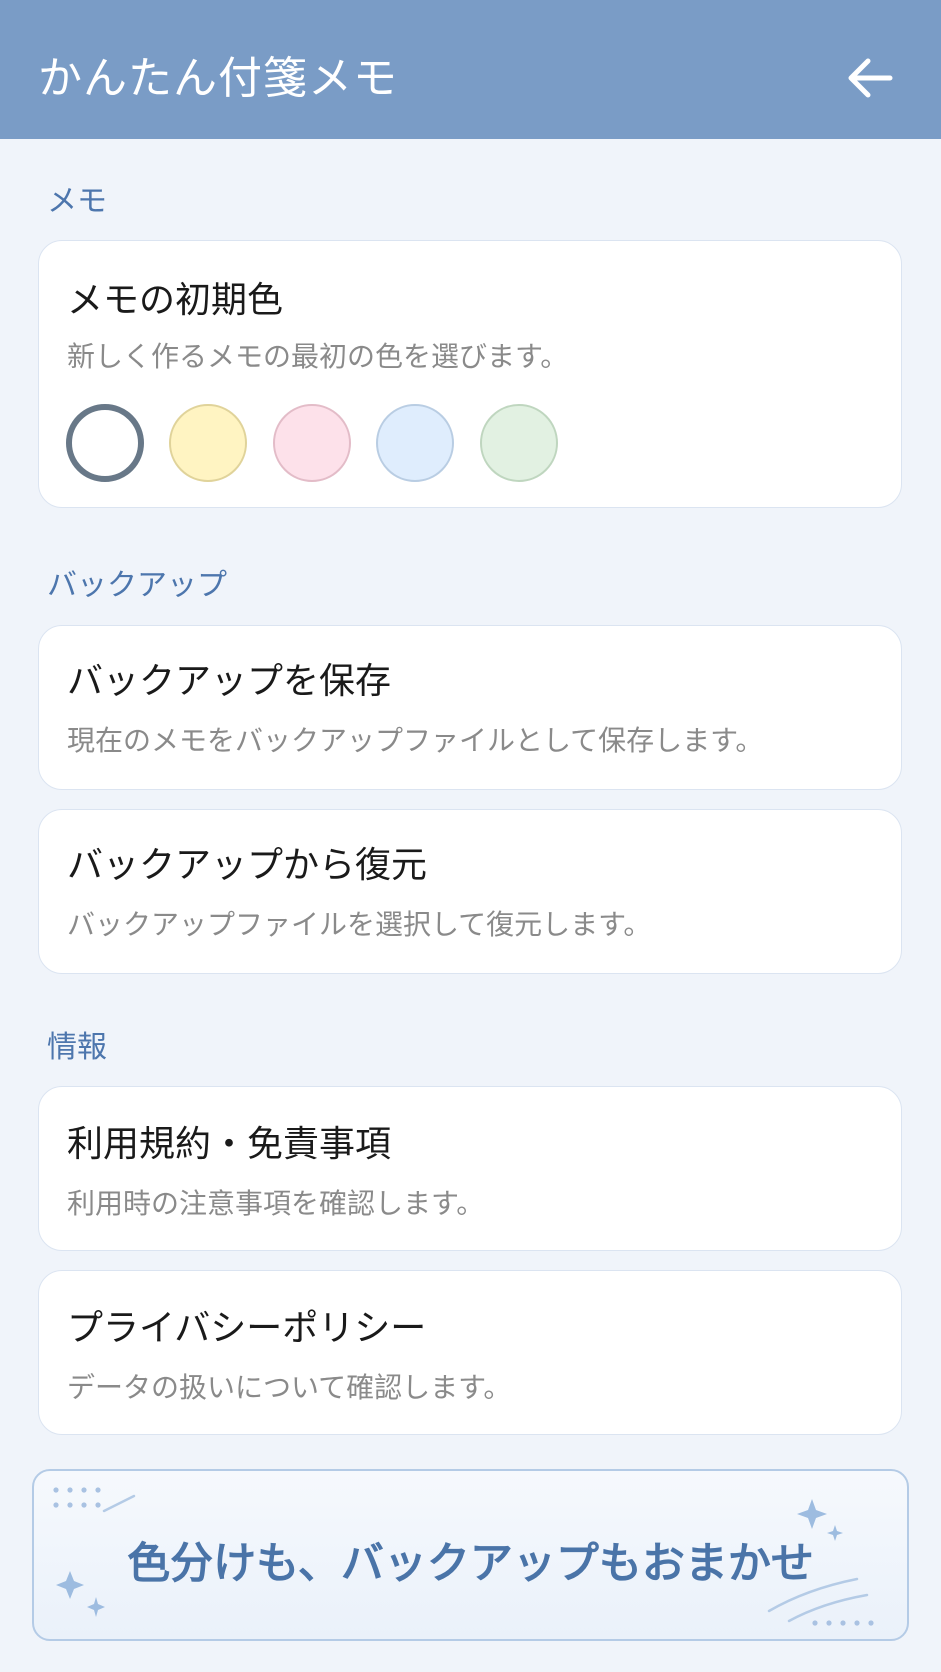 Image resolution: width=941 pixels, height=1672 pixels. I want to click on section-label-info: 情報, so click(77, 1047).